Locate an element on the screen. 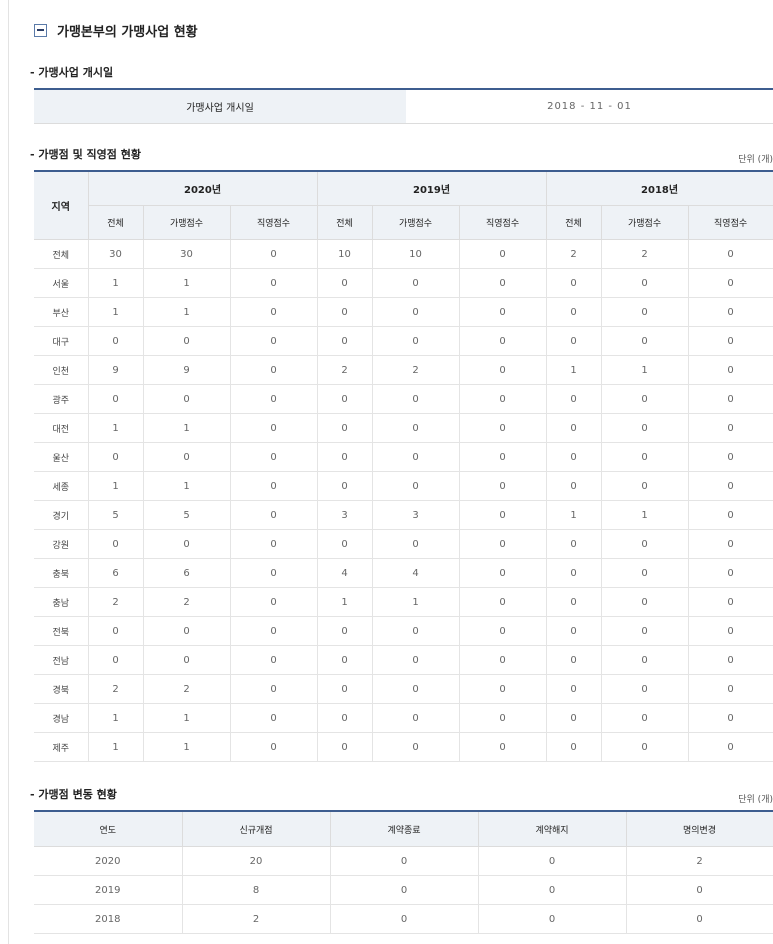 This screenshot has width=773, height=944. change-status-unit: 단위 (개) is located at coordinates (755, 800).